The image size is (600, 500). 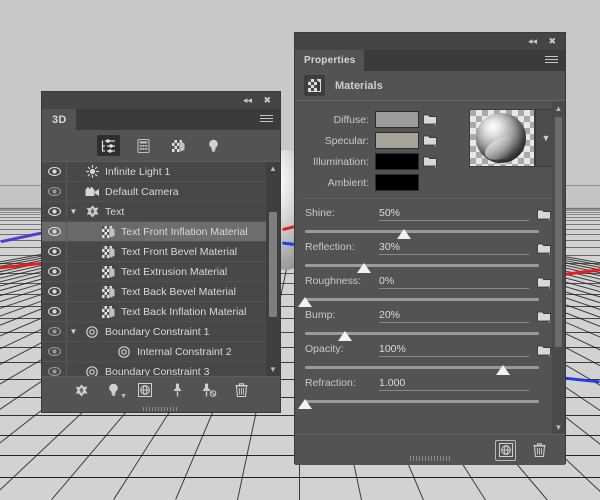 What do you see at coordinates (161, 172) in the screenshot?
I see `scene-list-row: Infinite Light 1` at bounding box center [161, 172].